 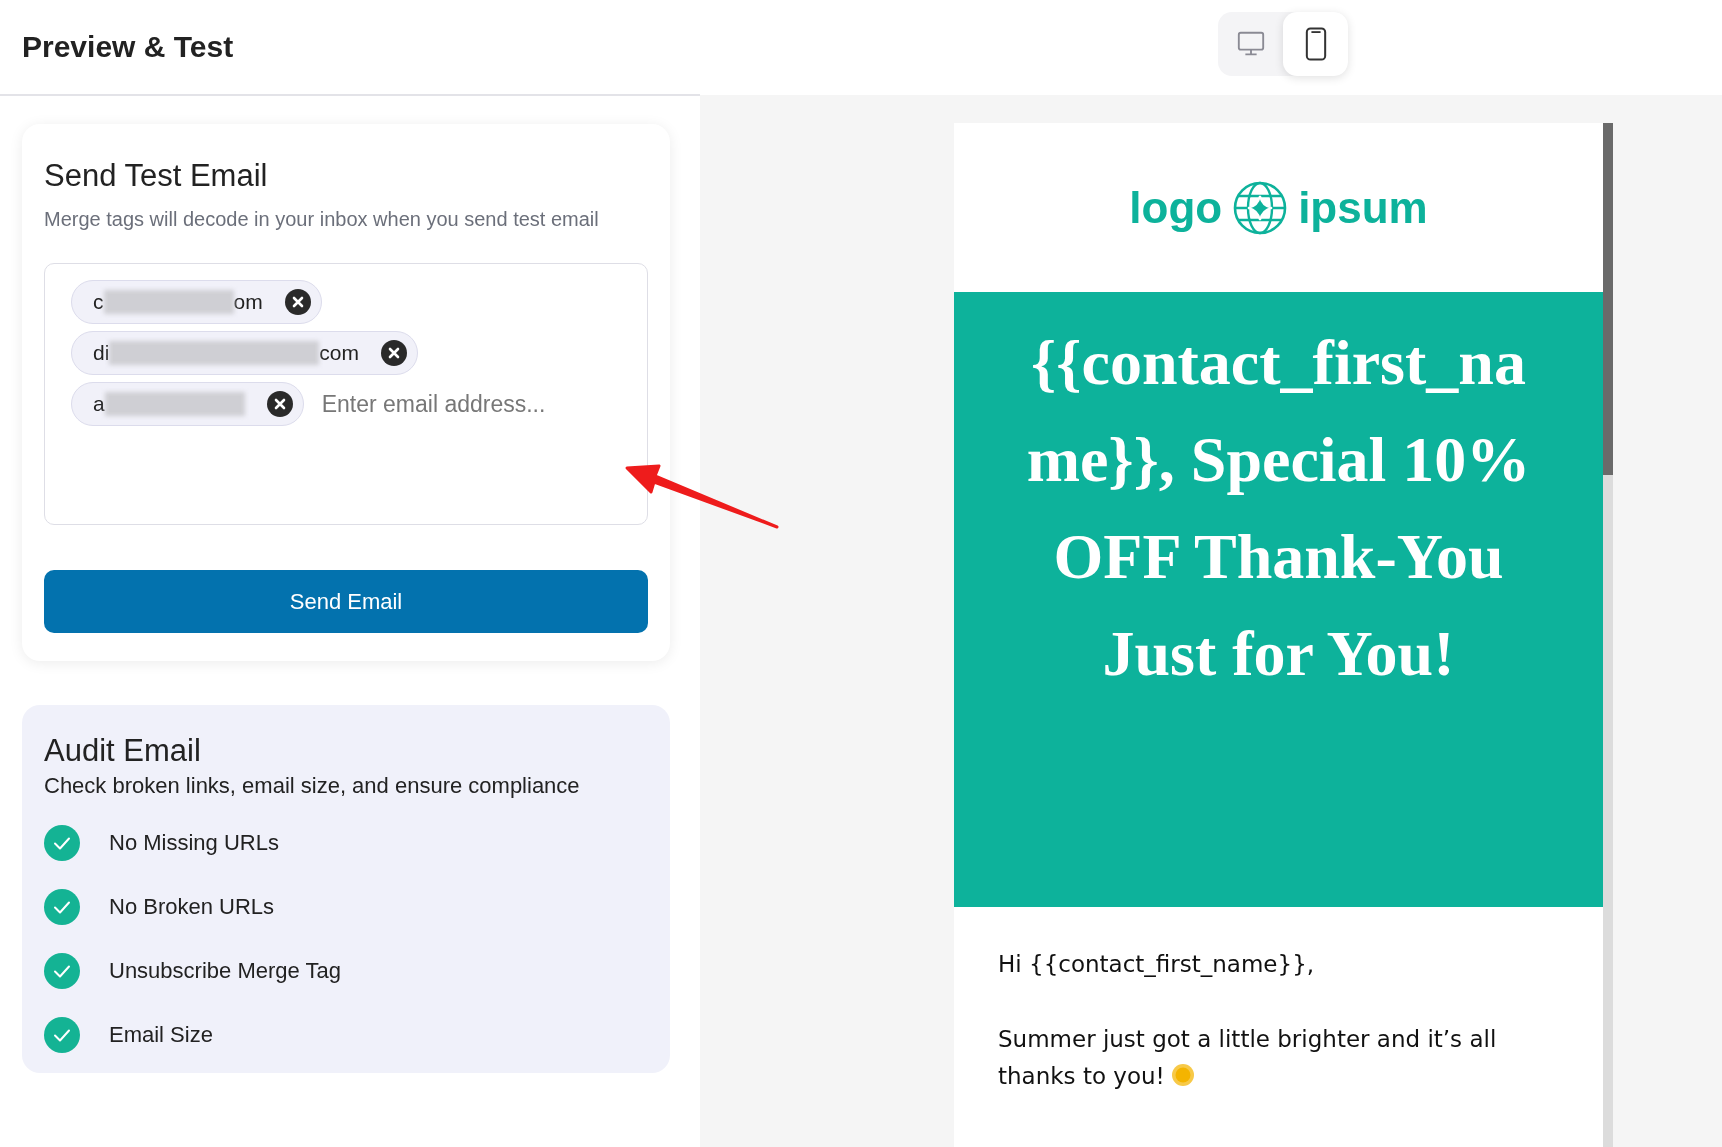 I want to click on hero-heading: {{contact_first_name}}, Special 10% OFF Thank-You Just for You!, so click(x=1278, y=508).